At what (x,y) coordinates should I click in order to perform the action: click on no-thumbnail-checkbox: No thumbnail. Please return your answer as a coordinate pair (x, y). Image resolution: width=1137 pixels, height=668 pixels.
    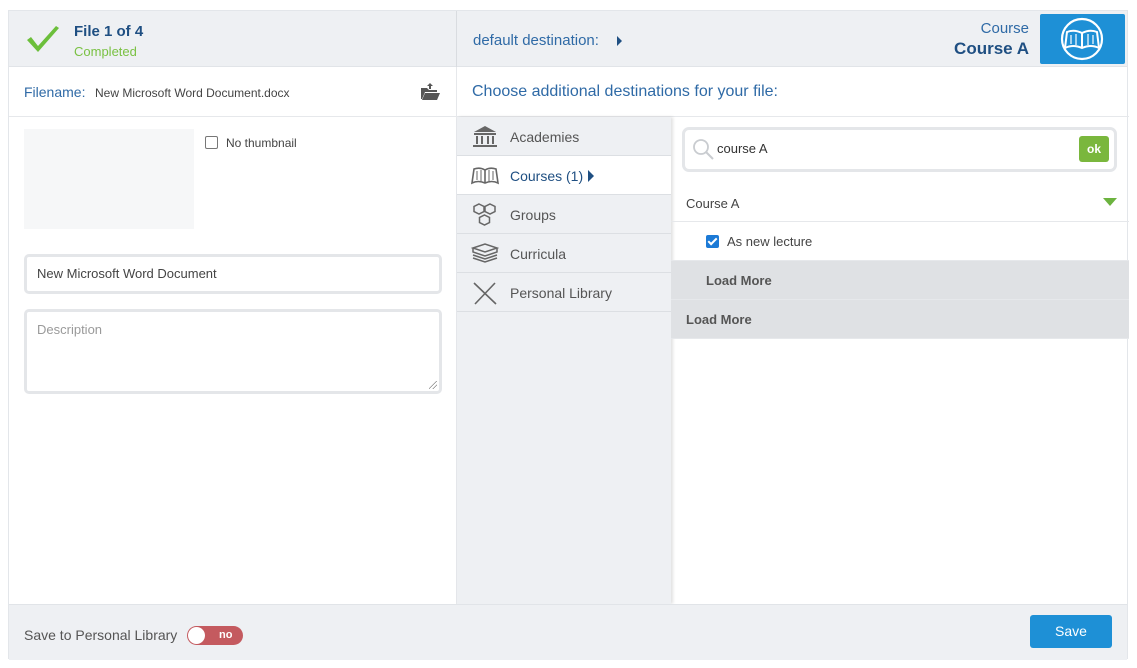
    Looking at the image, I should click on (251, 143).